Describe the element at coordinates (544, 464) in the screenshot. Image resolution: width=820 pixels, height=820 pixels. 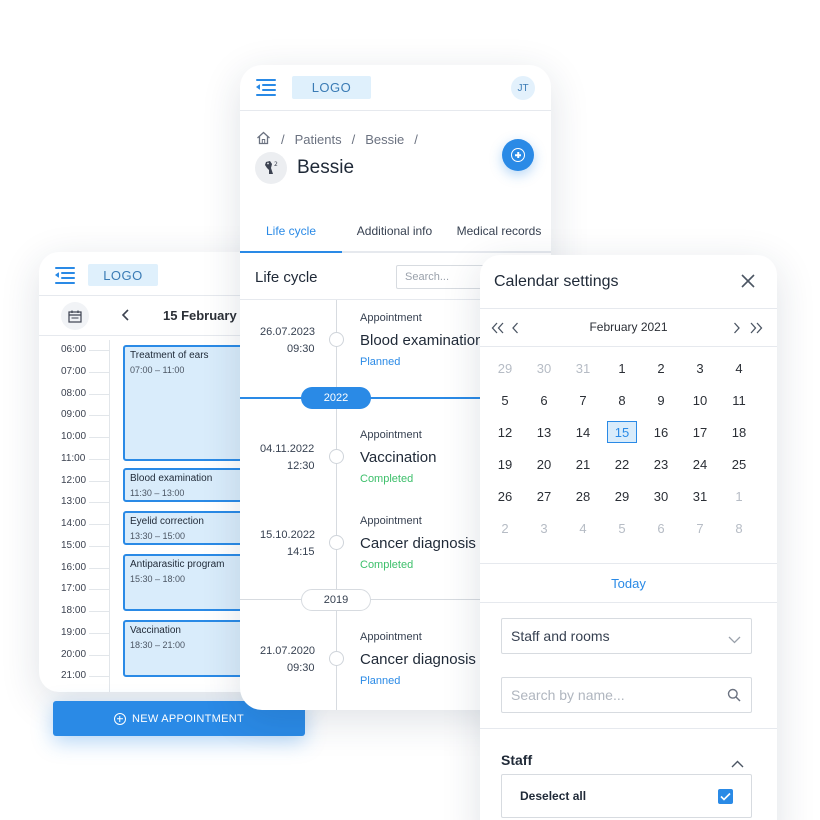
I see `calendar-day: 20` at that location.